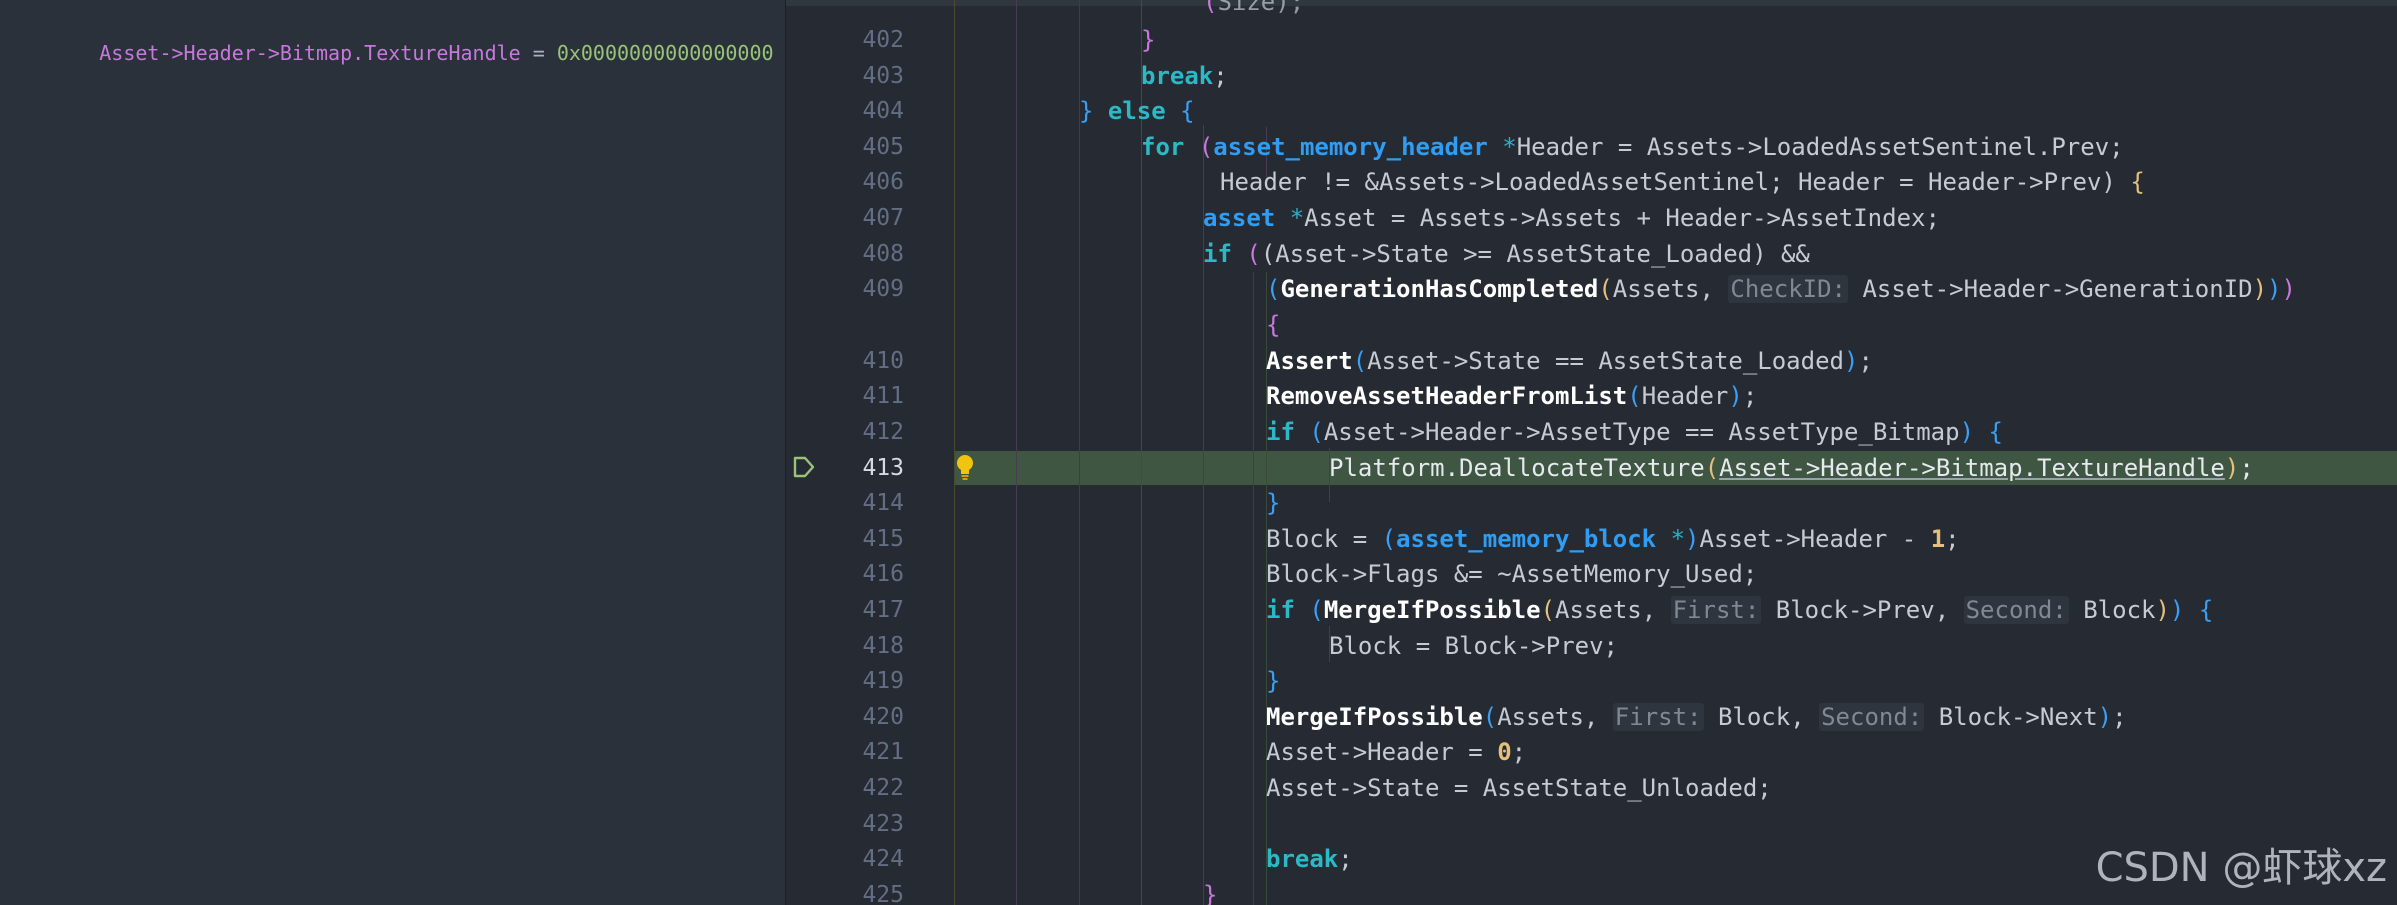 This screenshot has height=905, width=2397. I want to click on line-number: 411, so click(883, 396).